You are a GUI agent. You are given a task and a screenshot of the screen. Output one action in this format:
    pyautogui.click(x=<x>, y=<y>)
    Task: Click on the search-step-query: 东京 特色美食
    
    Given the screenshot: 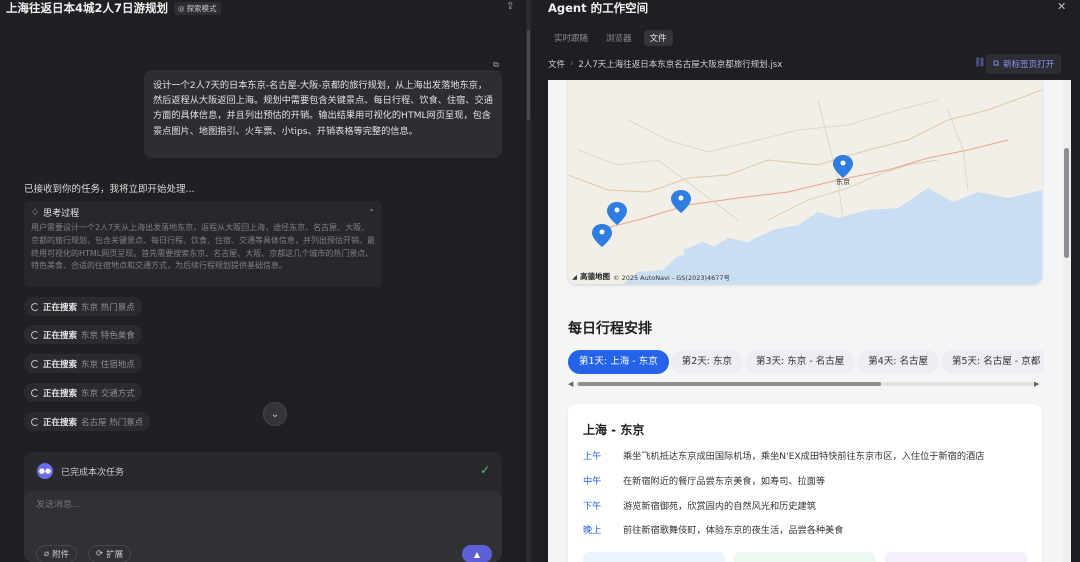 What is the action you would take?
    pyautogui.click(x=108, y=335)
    